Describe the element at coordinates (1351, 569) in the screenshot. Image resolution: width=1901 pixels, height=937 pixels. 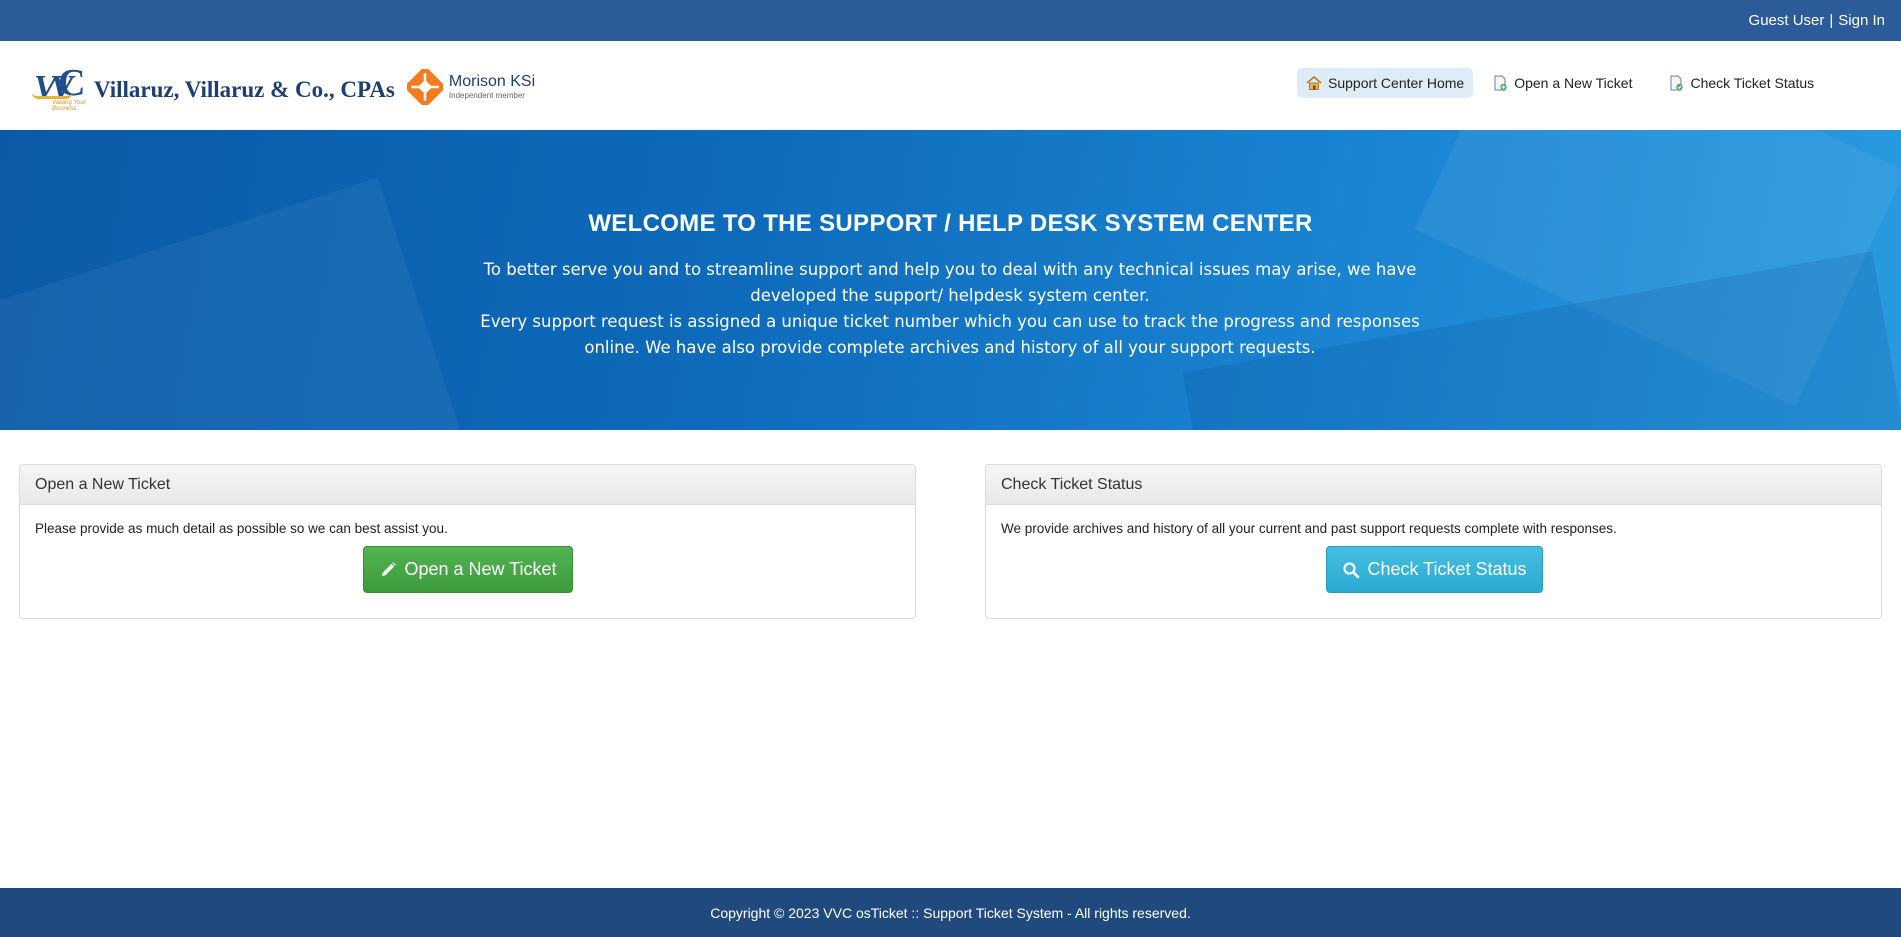
I see `search-icon` at that location.